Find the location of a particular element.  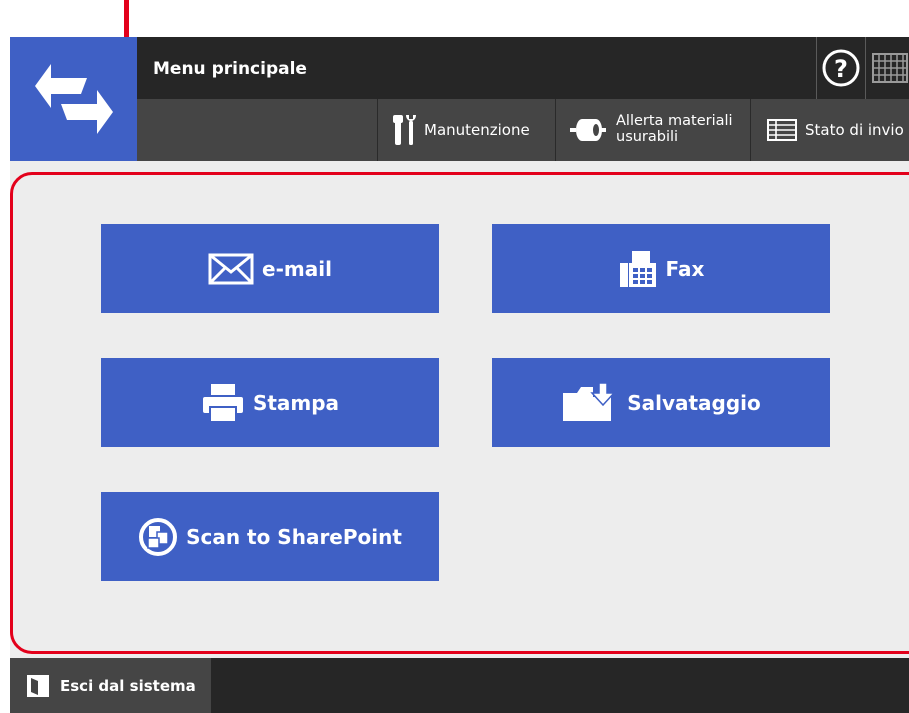

fax-icon is located at coordinates (637, 268).